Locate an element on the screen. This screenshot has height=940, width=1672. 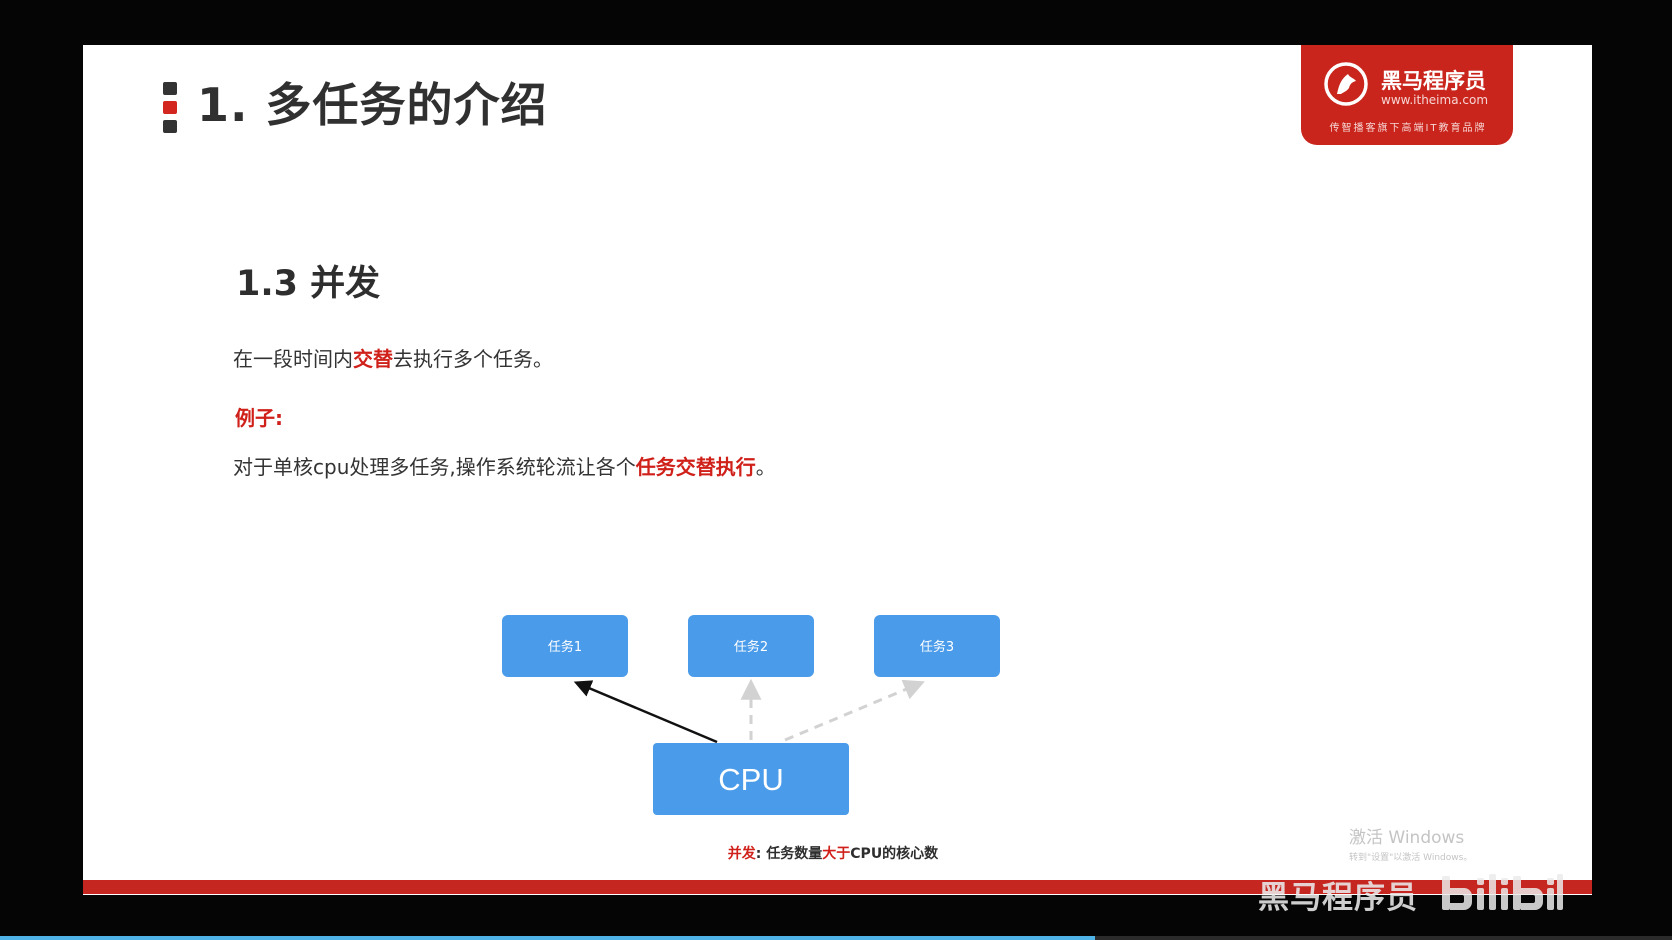
caption-term: 并发 is located at coordinates (741, 854).